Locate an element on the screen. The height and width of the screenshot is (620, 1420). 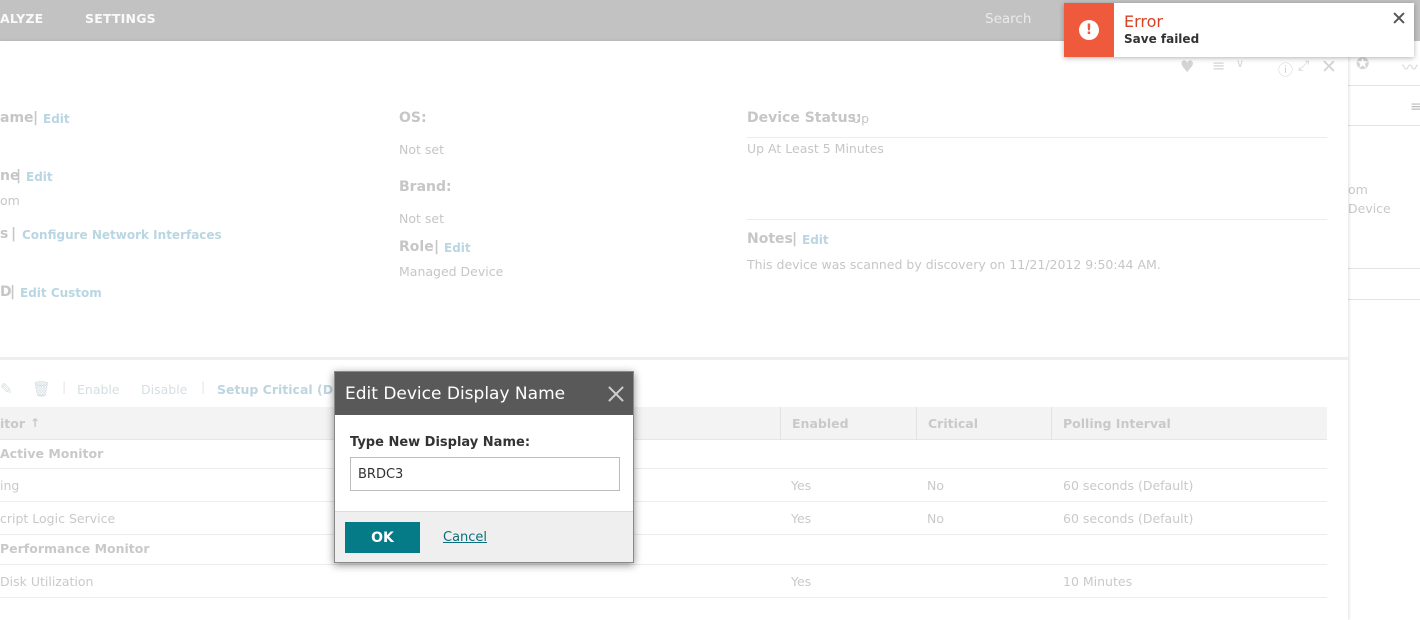
chevron-down-icon: ∨ is located at coordinates (1240, 63).